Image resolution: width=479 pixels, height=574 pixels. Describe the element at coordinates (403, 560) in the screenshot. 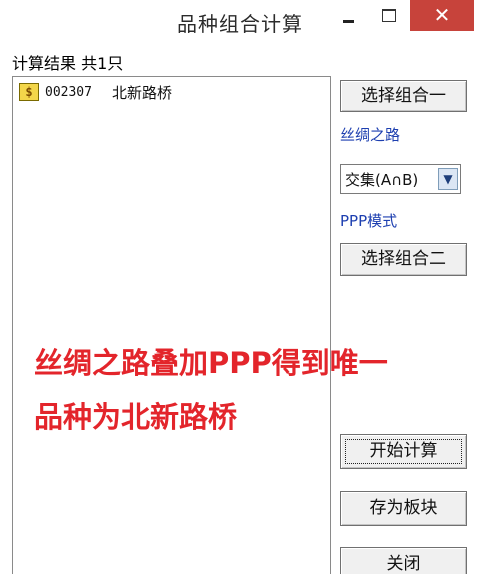

I see `close-button: 关闭` at that location.